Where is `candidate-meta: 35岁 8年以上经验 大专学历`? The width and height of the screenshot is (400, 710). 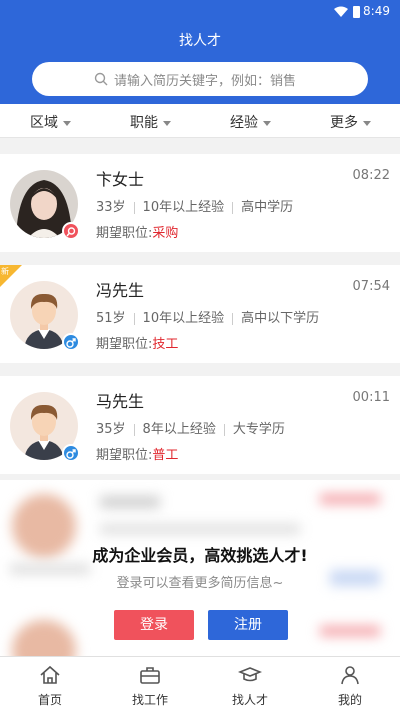 candidate-meta: 35岁 8年以上经验 大专学历 is located at coordinates (190, 427).